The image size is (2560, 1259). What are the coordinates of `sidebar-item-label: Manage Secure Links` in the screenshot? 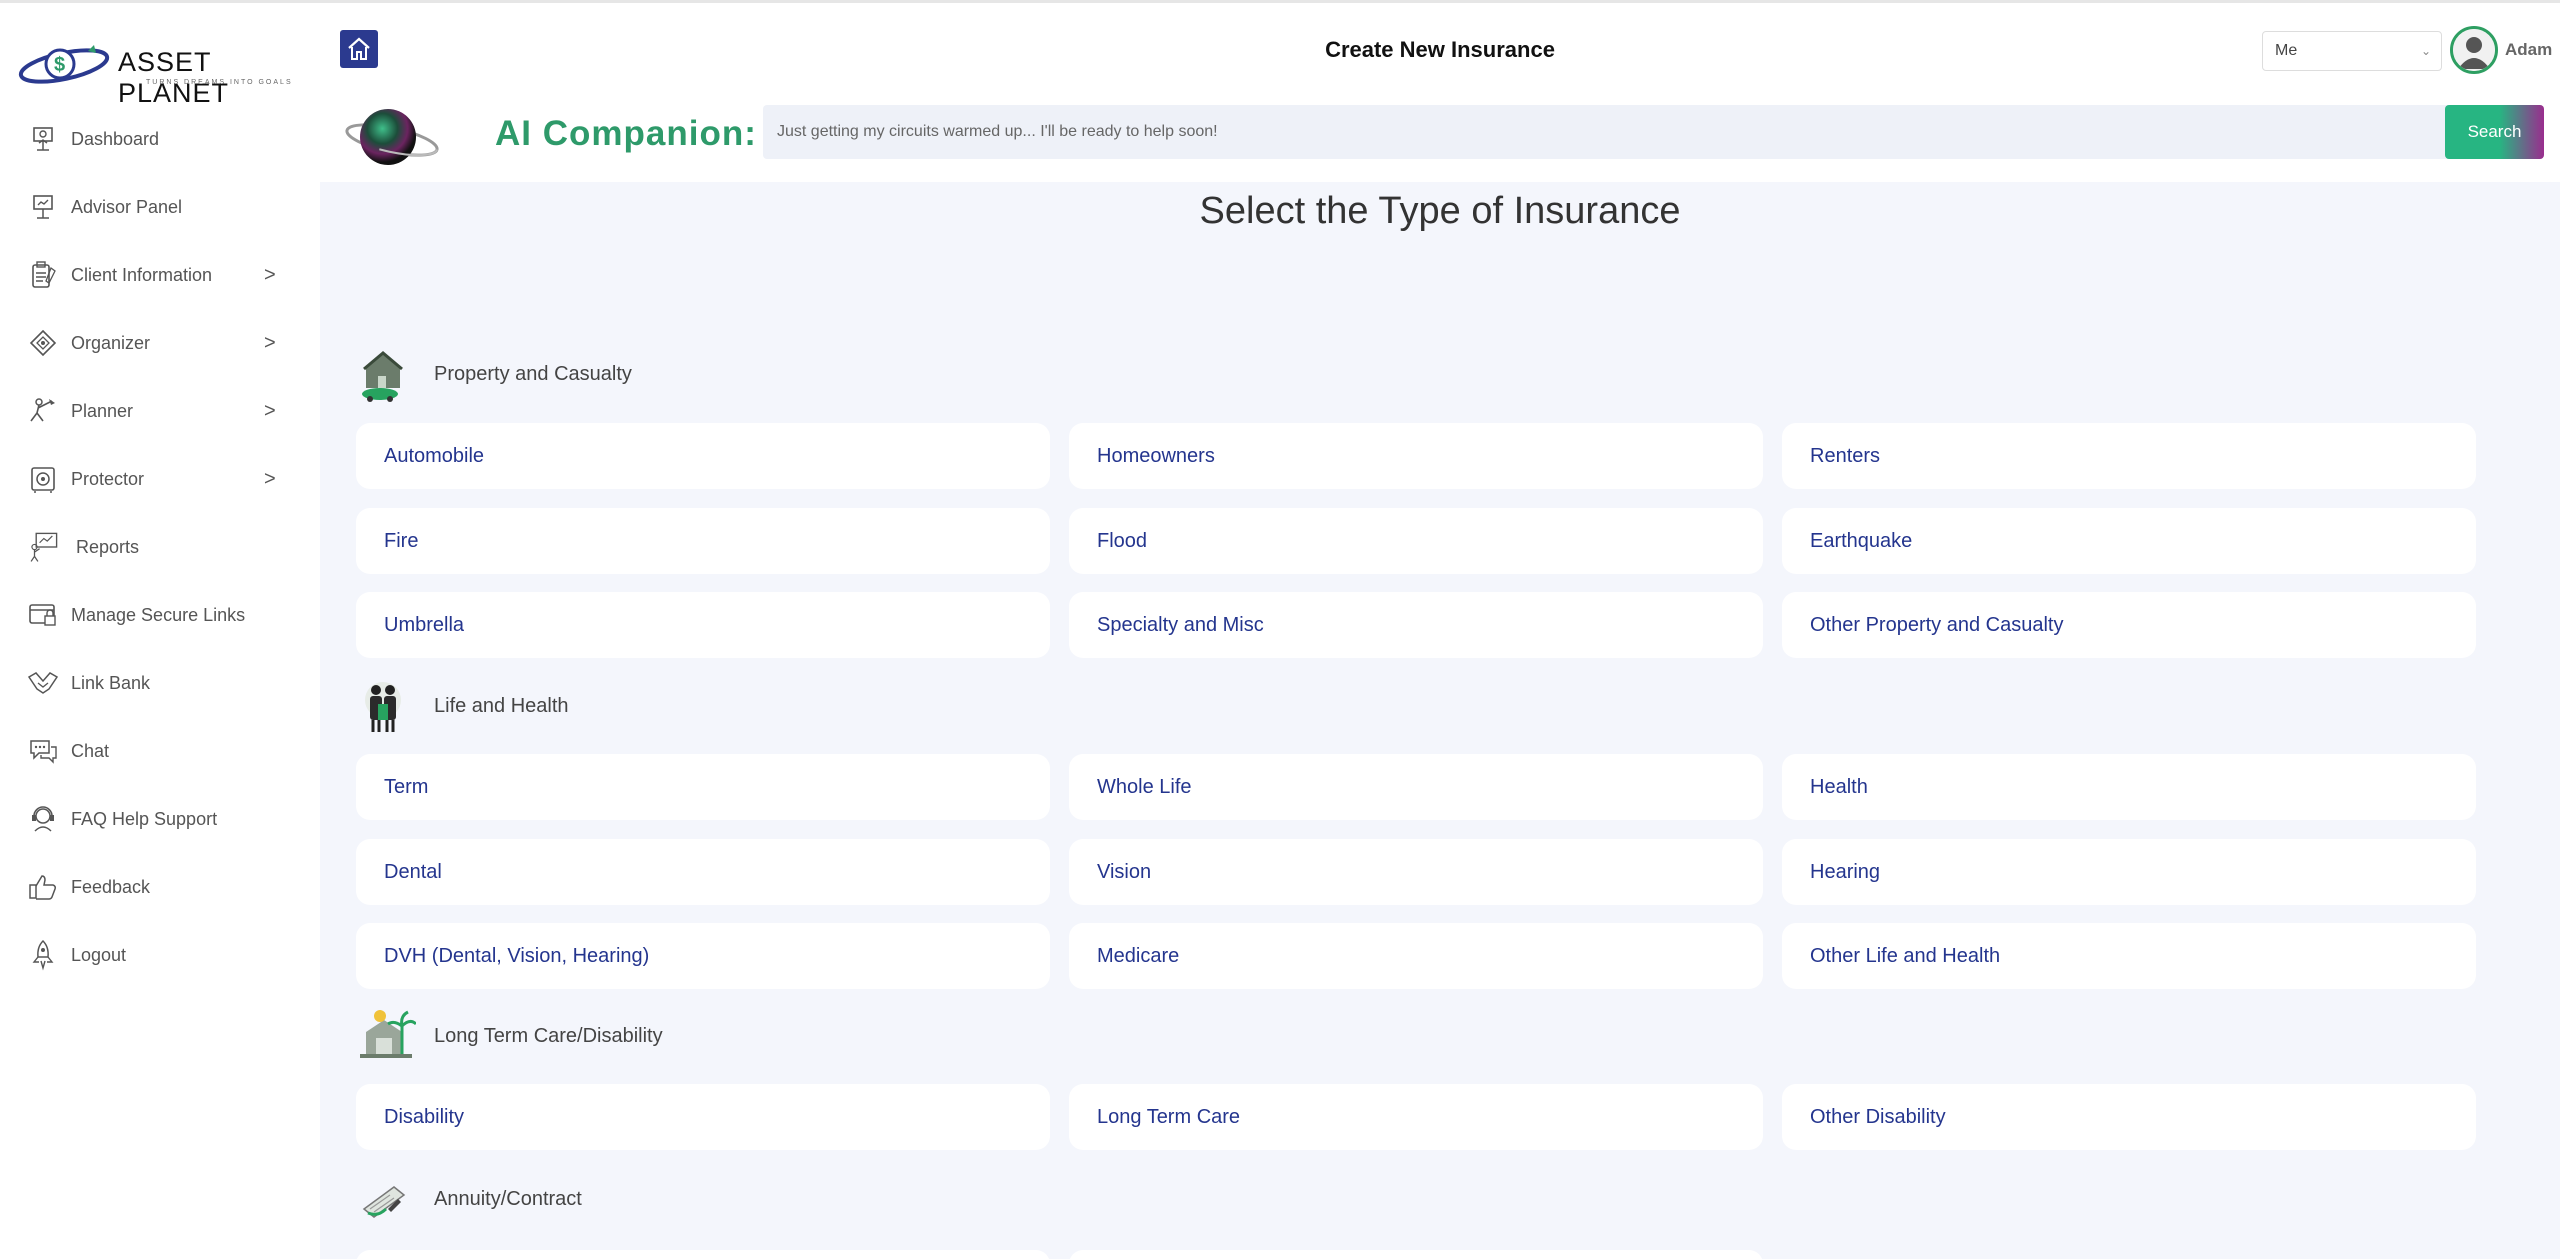 It's located at (158, 614).